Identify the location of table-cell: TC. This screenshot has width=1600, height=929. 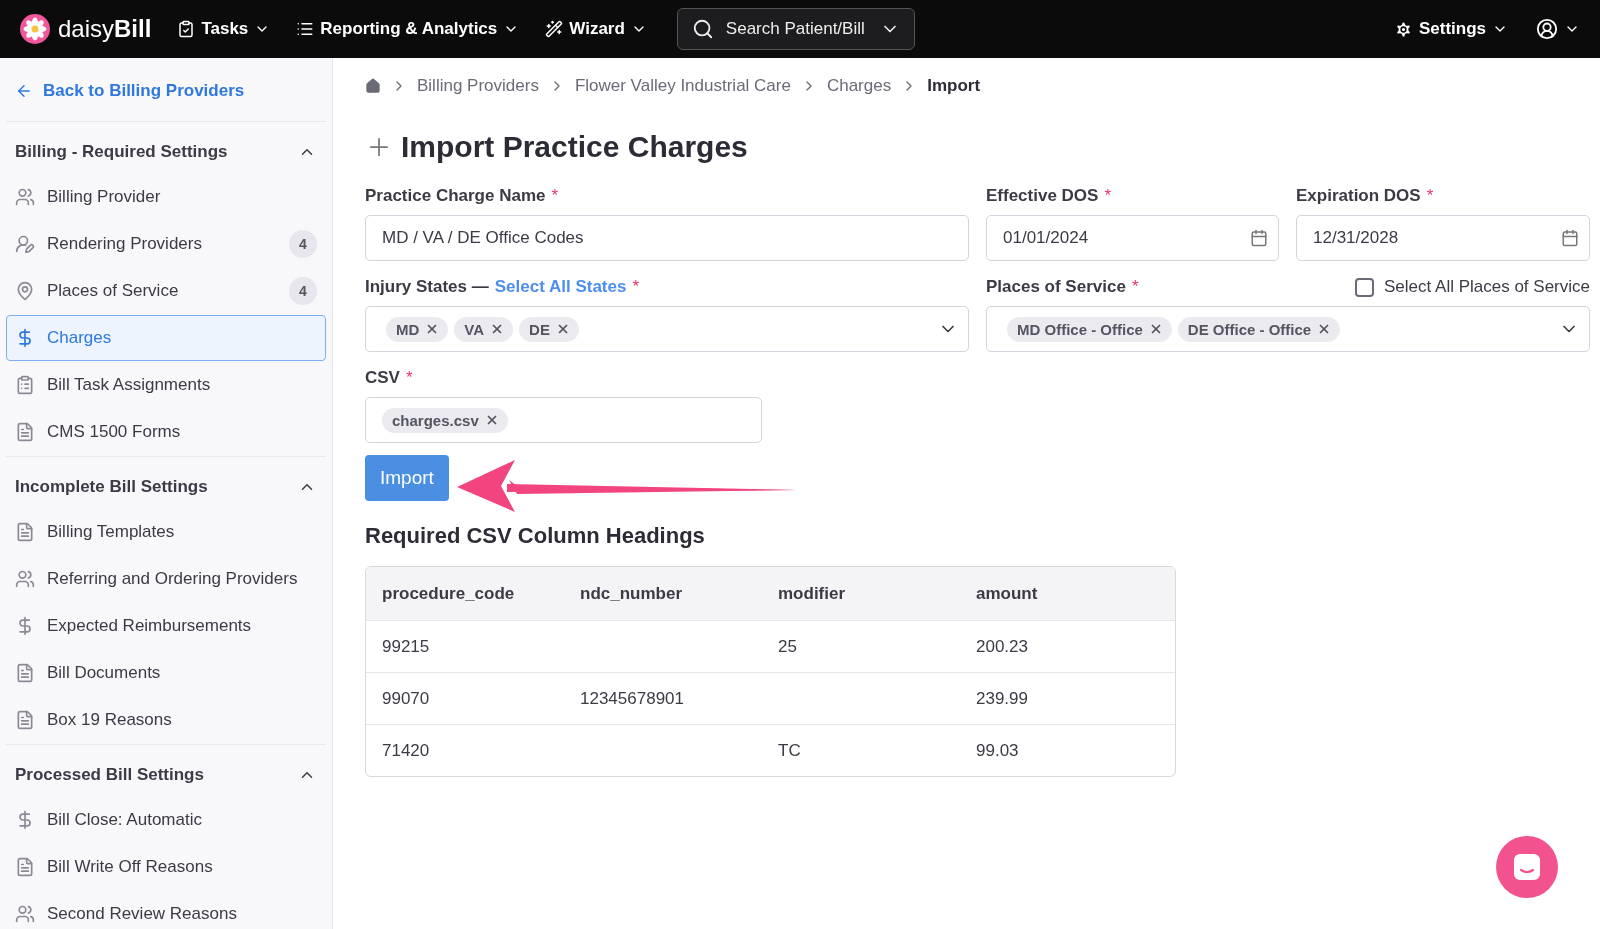
(789, 750).